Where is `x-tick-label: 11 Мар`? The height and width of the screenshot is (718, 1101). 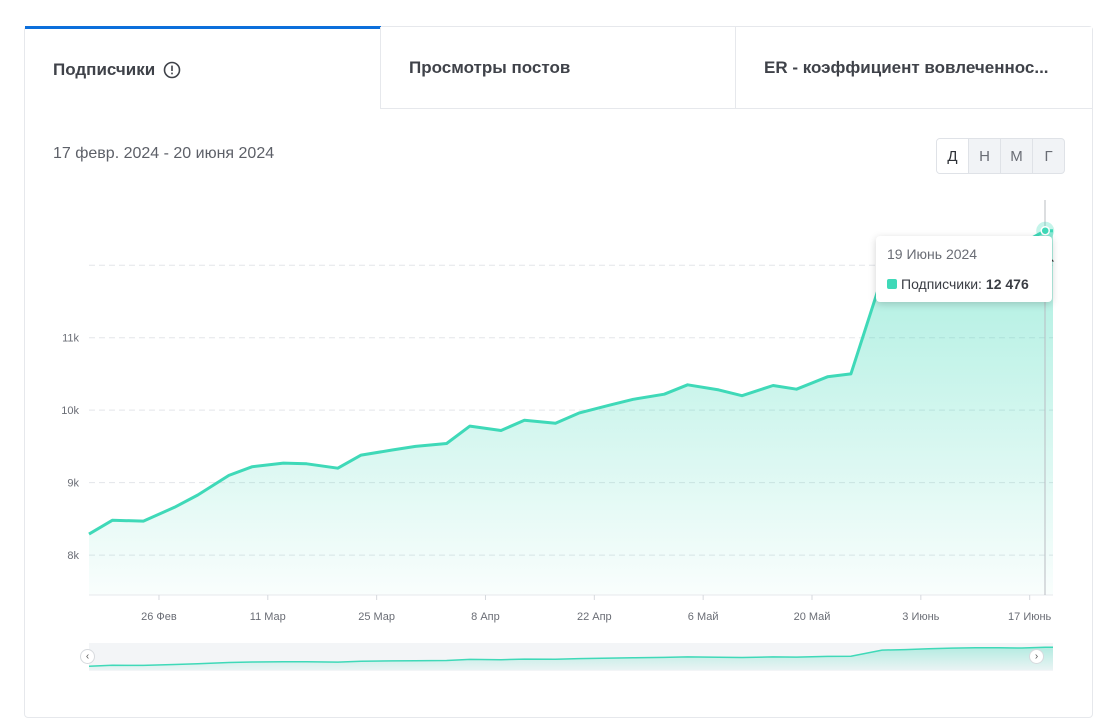
x-tick-label: 11 Мар is located at coordinates (268, 617).